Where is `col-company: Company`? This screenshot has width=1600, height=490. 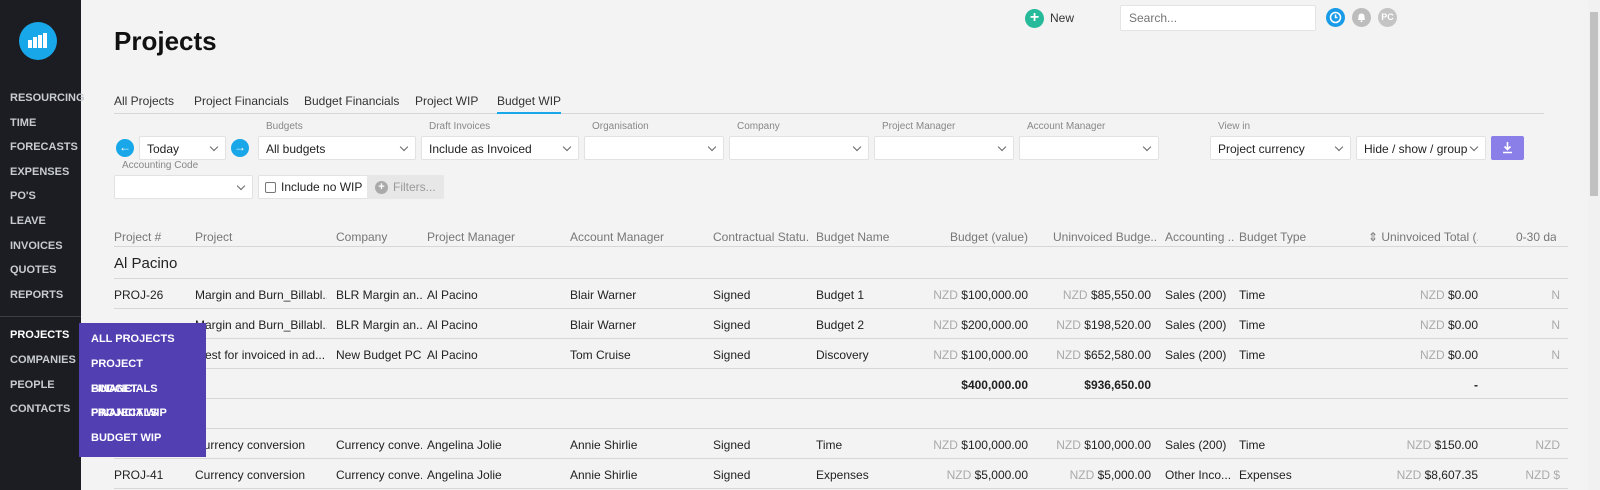
col-company: Company is located at coordinates (378, 237).